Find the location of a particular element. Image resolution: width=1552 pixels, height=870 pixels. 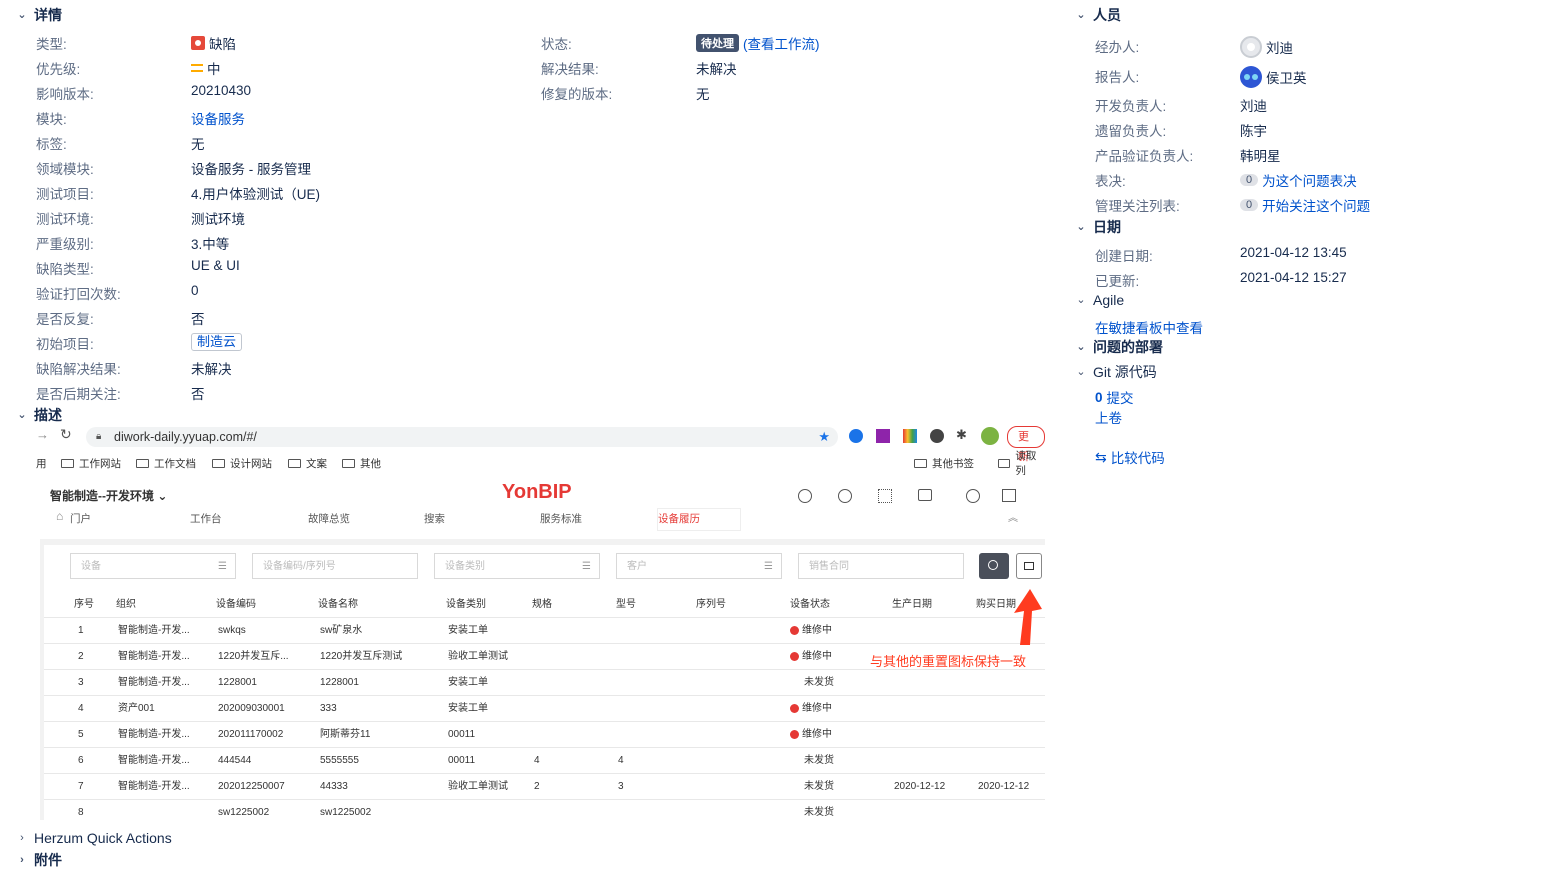

cell-text: 3 is located at coordinates (621, 786).